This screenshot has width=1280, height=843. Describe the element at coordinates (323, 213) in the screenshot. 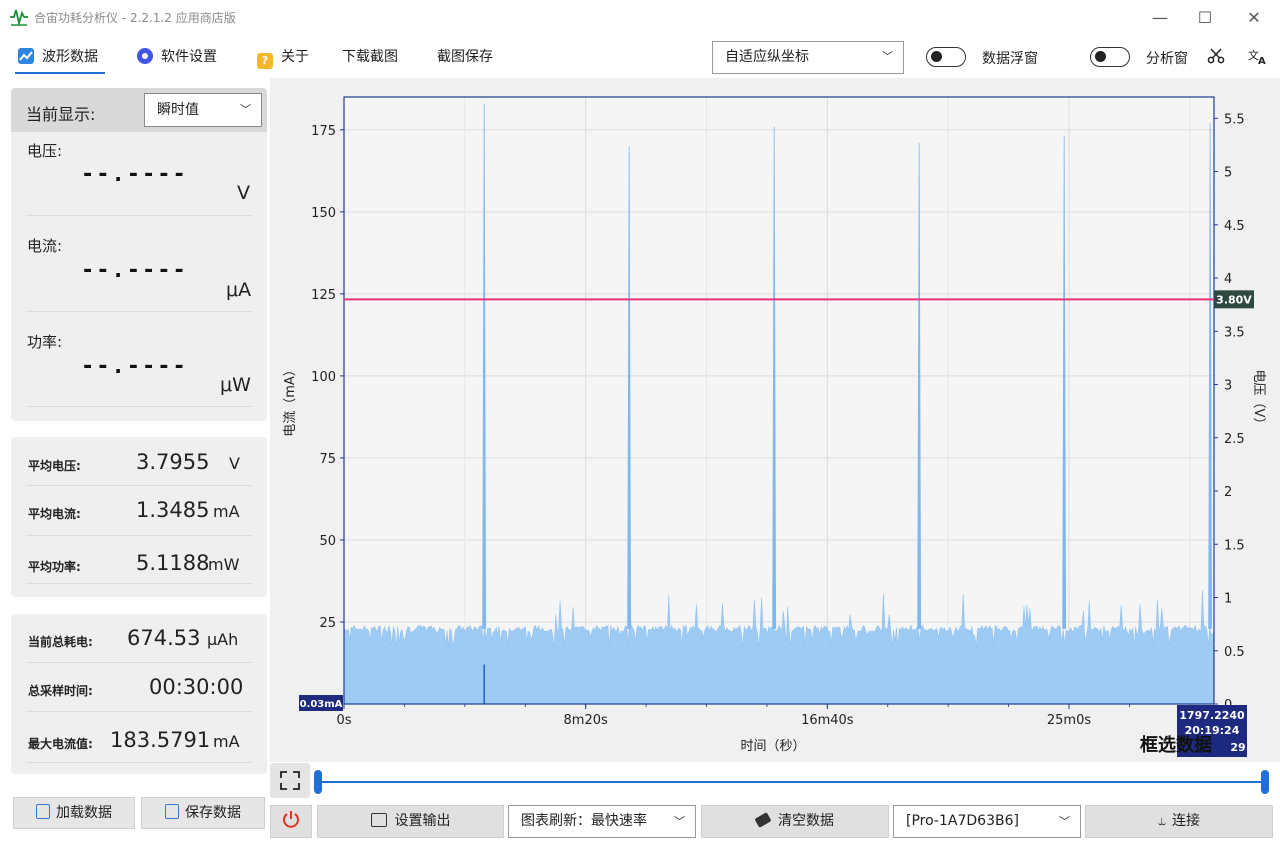

I see `y-tick-label: 150` at that location.